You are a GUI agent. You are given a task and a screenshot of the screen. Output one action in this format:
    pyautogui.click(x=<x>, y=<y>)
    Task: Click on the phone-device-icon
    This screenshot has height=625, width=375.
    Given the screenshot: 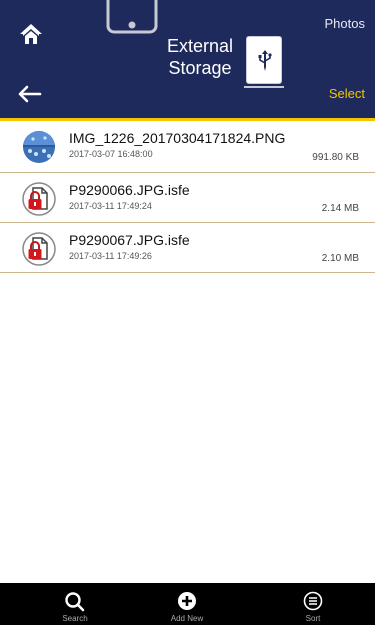 What is the action you would take?
    pyautogui.click(x=132, y=17)
    